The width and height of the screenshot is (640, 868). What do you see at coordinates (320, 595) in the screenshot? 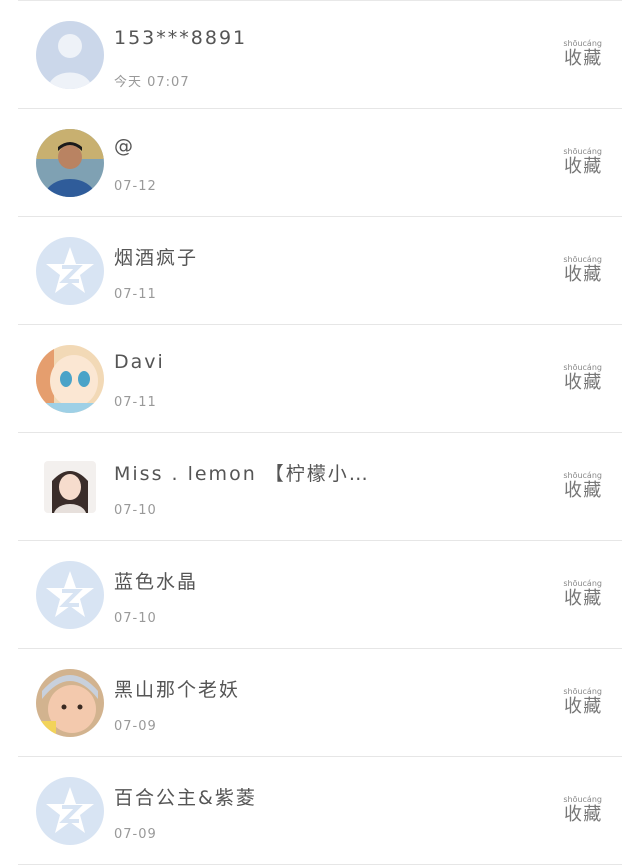
I see `list-item: 蓝色水晶 07-10 收shōu藏cáng` at bounding box center [320, 595].